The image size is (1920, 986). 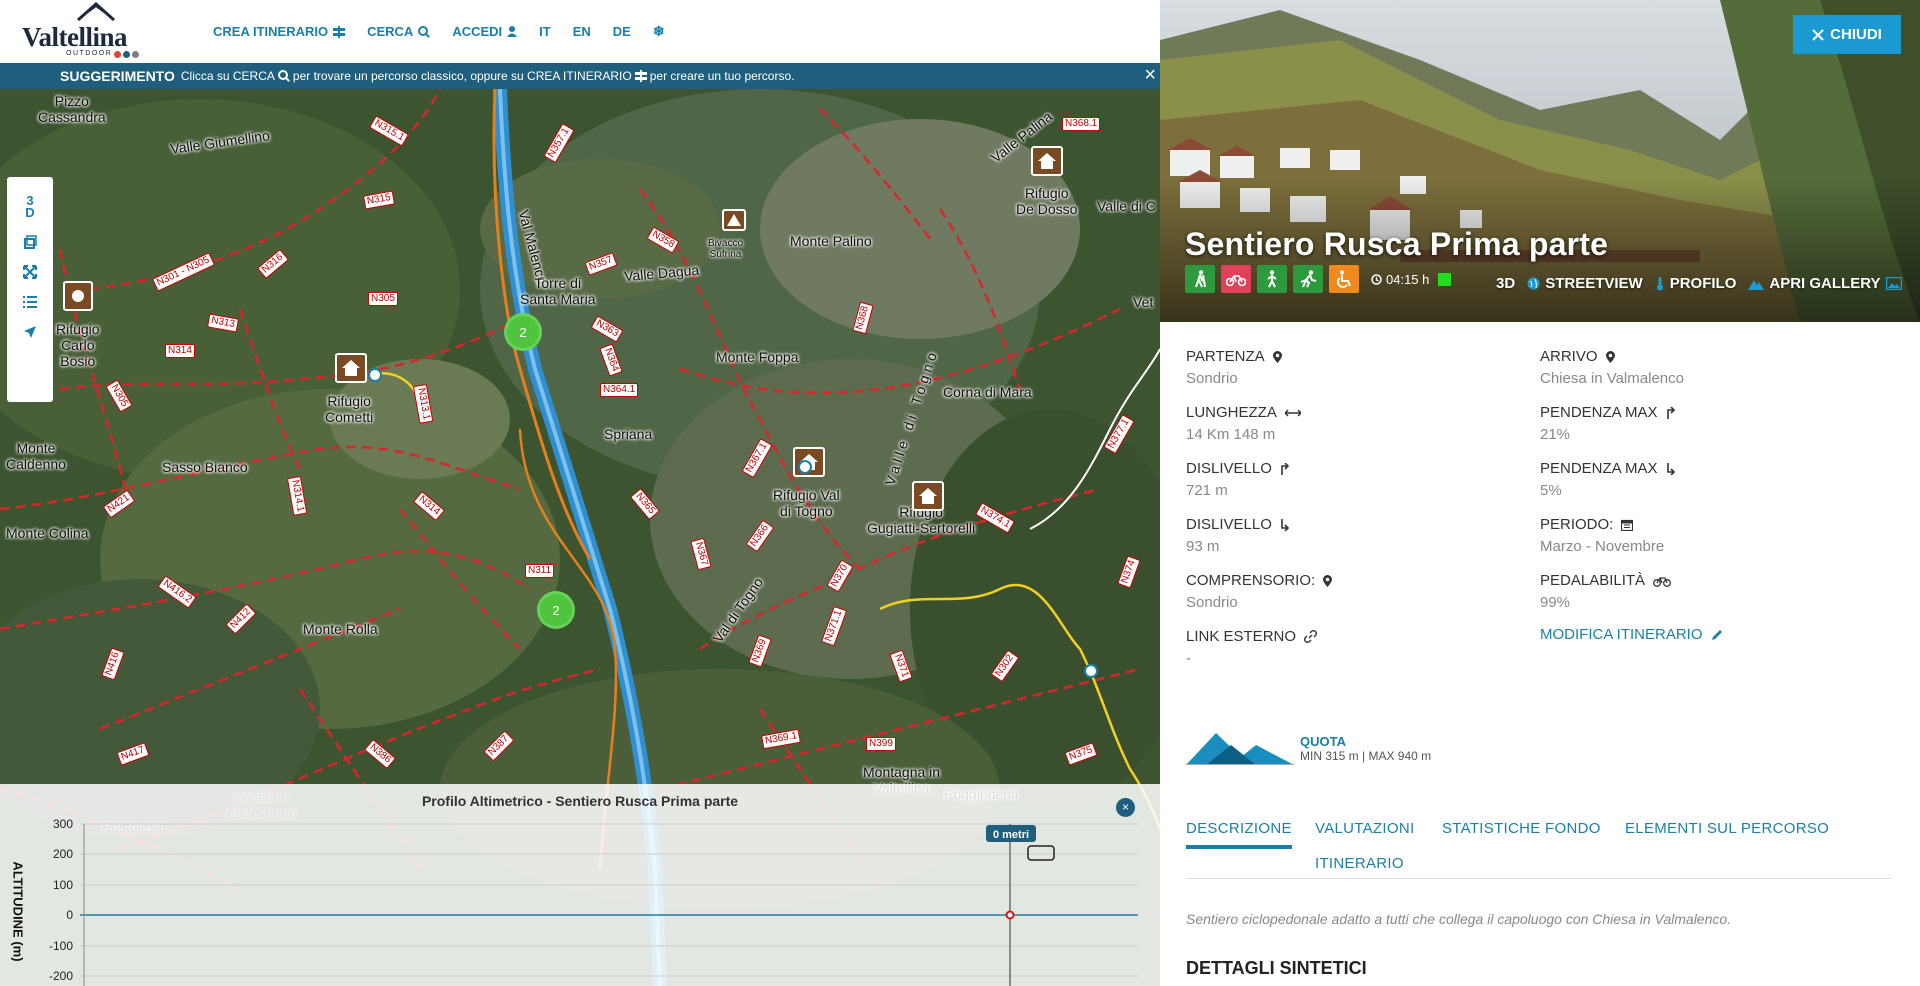 I want to click on detail-comprensorio: COMPRENSORIO: Sondrio, so click(x=1351, y=591).